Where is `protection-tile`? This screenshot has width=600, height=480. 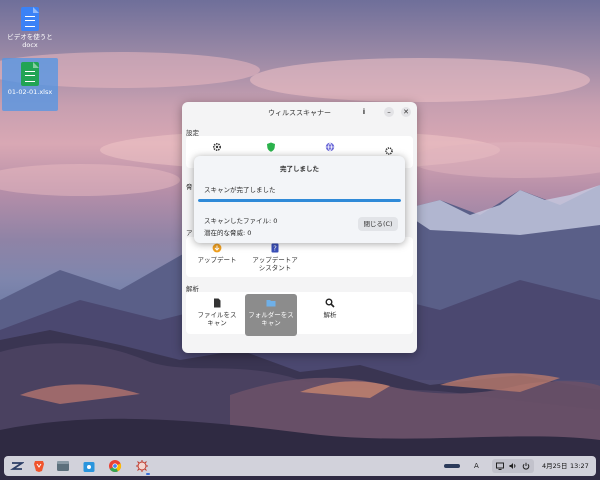 protection-tile is located at coordinates (271, 148).